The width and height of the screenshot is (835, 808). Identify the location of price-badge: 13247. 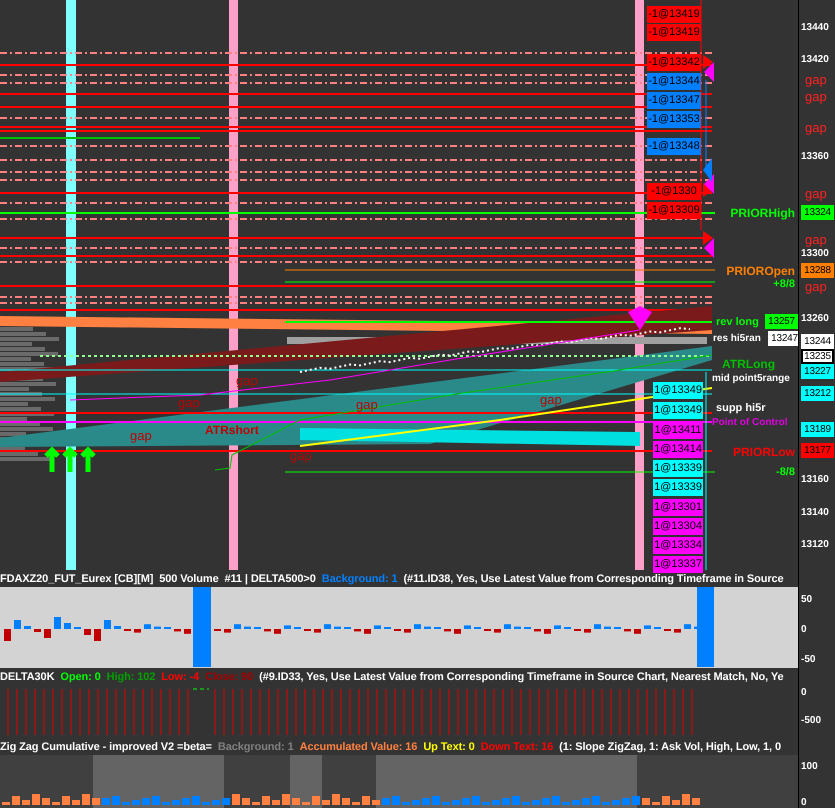
(784, 338).